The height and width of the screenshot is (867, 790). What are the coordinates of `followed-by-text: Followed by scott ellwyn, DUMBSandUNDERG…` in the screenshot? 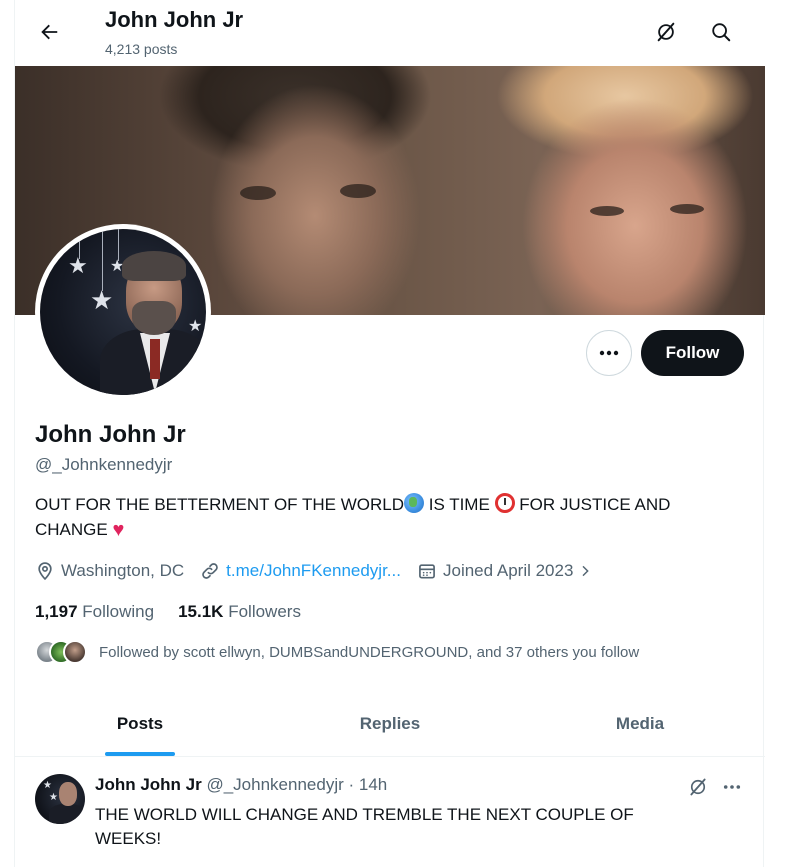 It's located at (369, 652).